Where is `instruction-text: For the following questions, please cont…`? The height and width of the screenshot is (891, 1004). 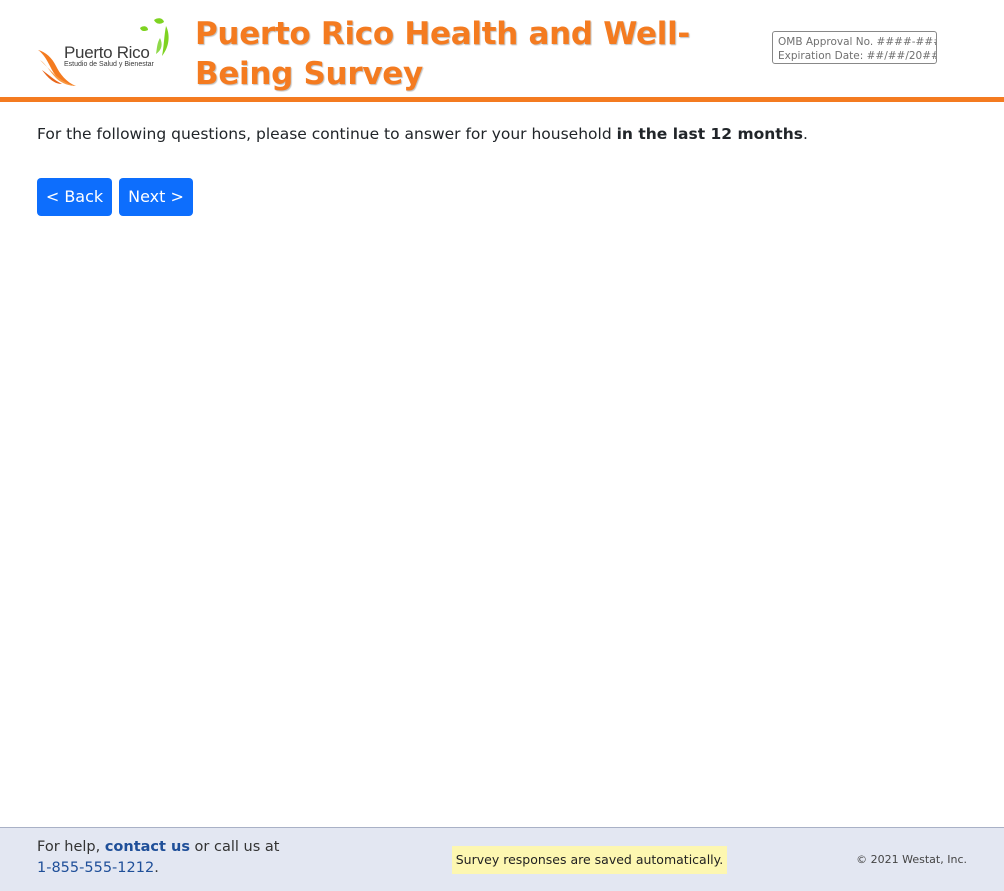
instruction-text: For the following questions, please cont… is located at coordinates (327, 134).